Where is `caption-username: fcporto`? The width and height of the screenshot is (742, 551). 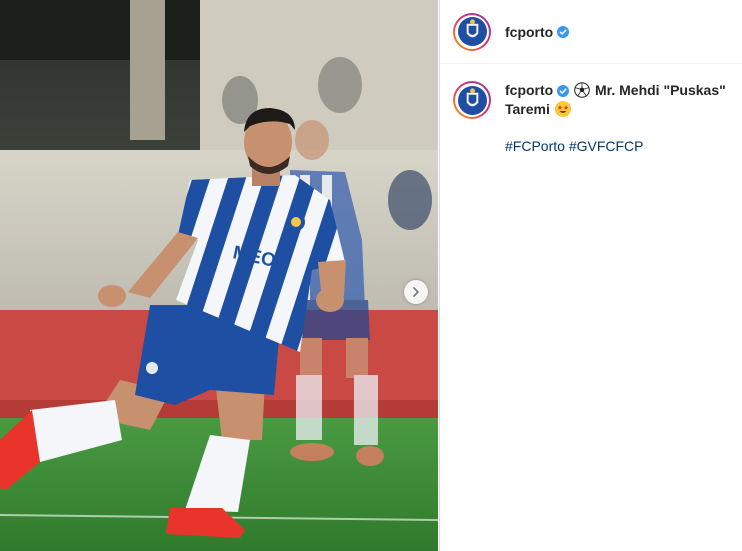
caption-username: fcporto is located at coordinates (529, 90).